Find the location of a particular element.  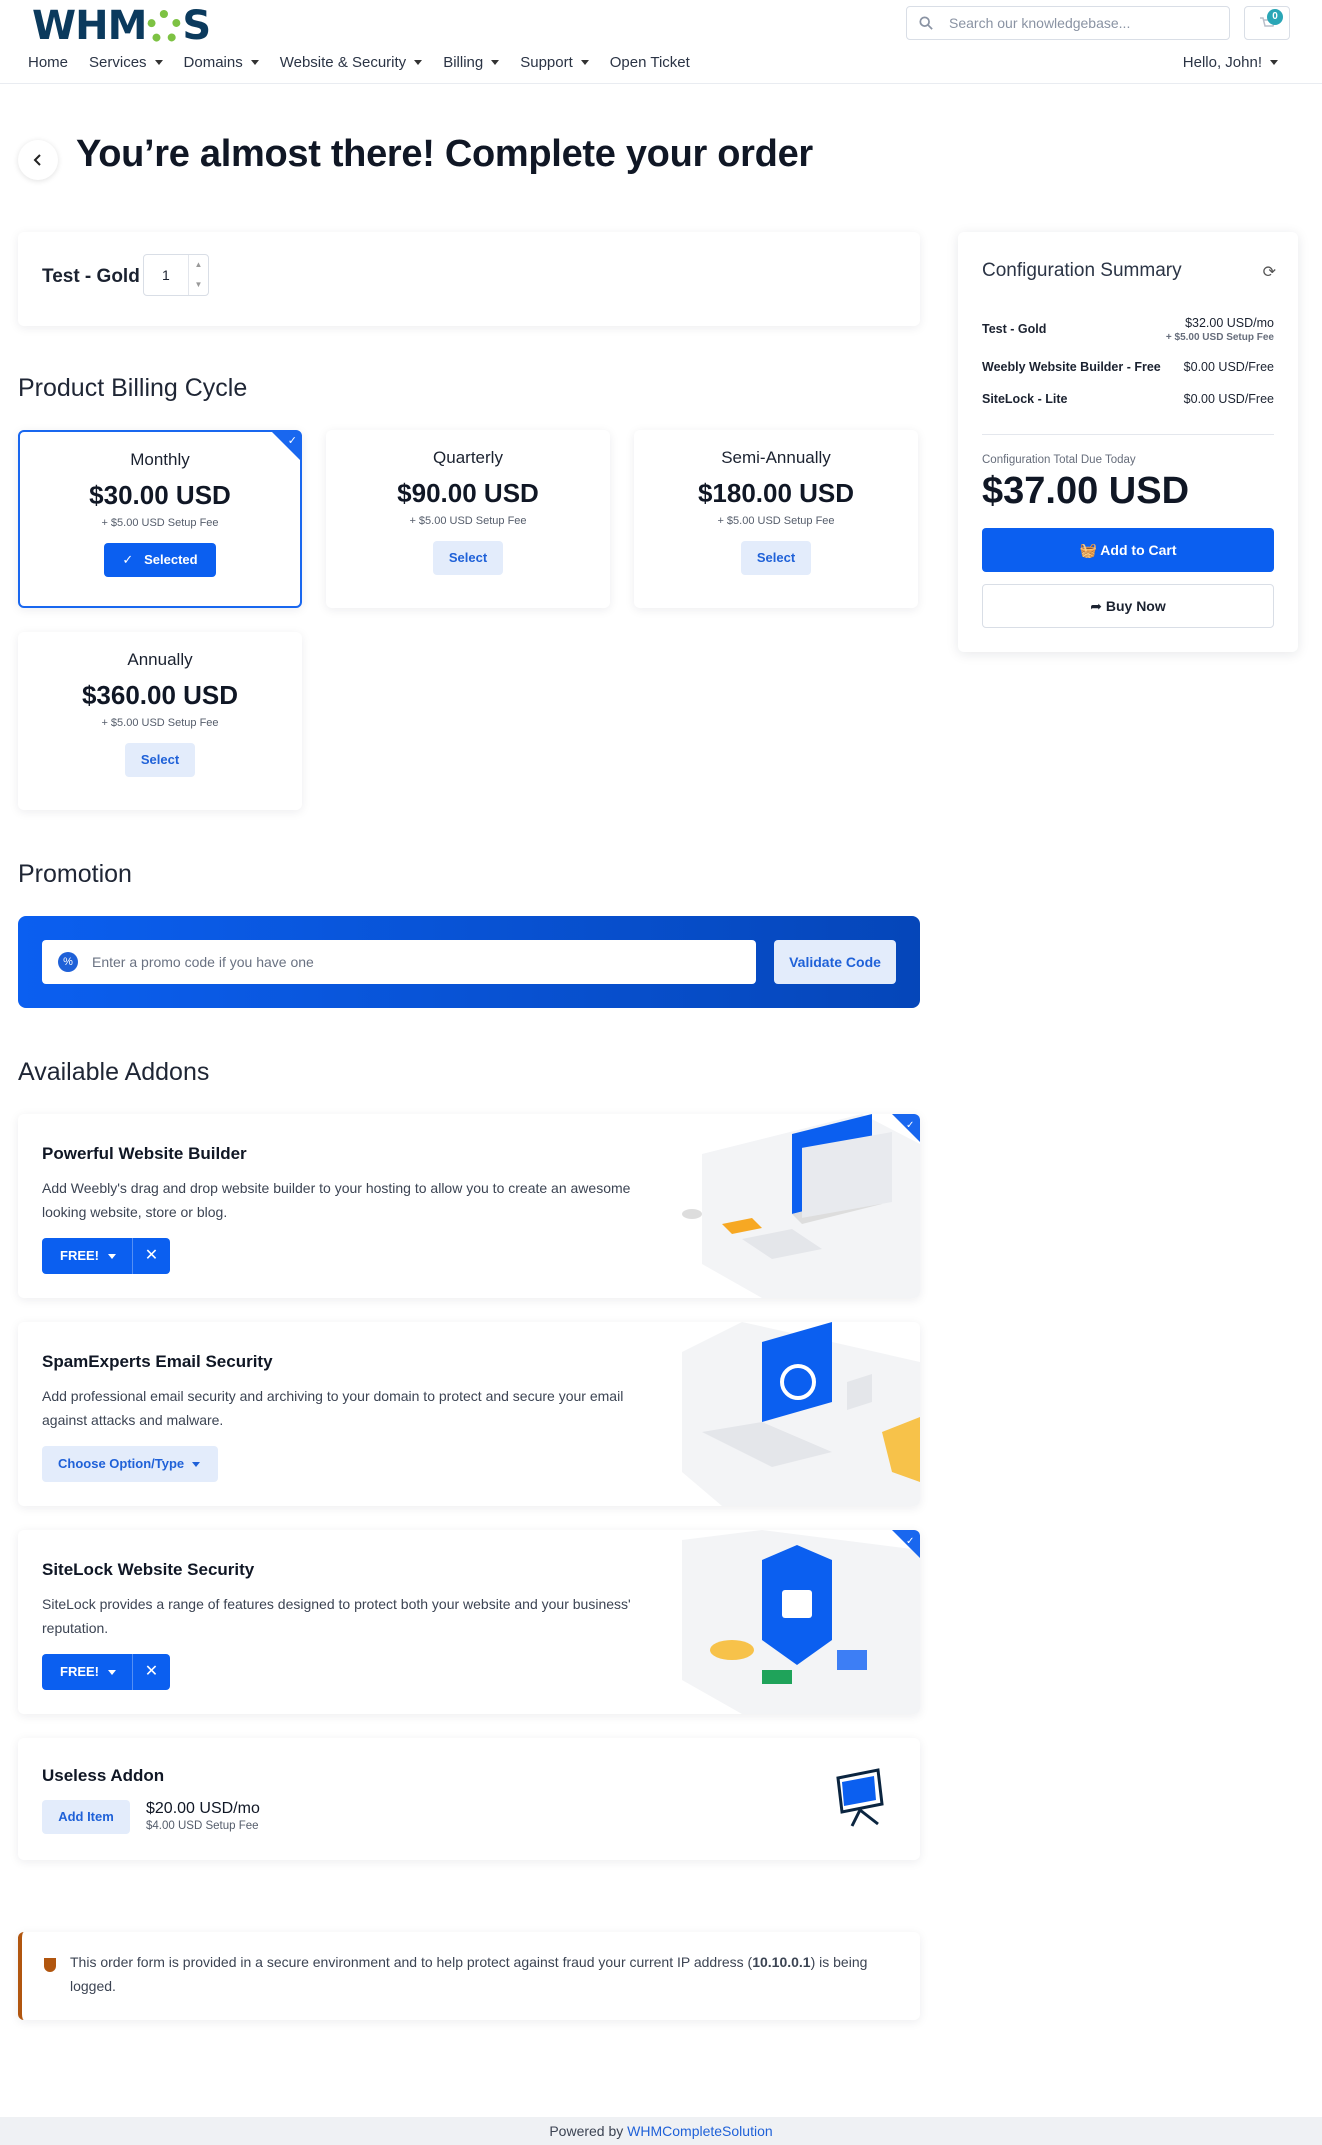

share-arrow-icon: ➦ is located at coordinates (1098, 606).